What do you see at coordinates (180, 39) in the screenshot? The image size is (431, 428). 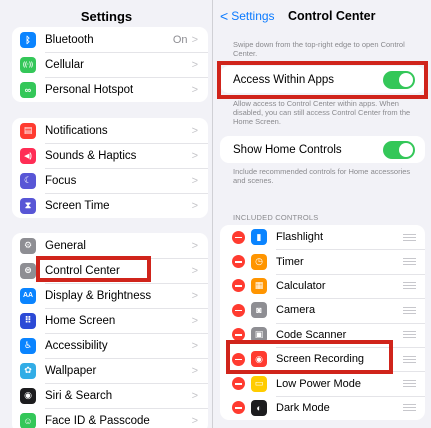 I see `bluetooth-status: On` at bounding box center [180, 39].